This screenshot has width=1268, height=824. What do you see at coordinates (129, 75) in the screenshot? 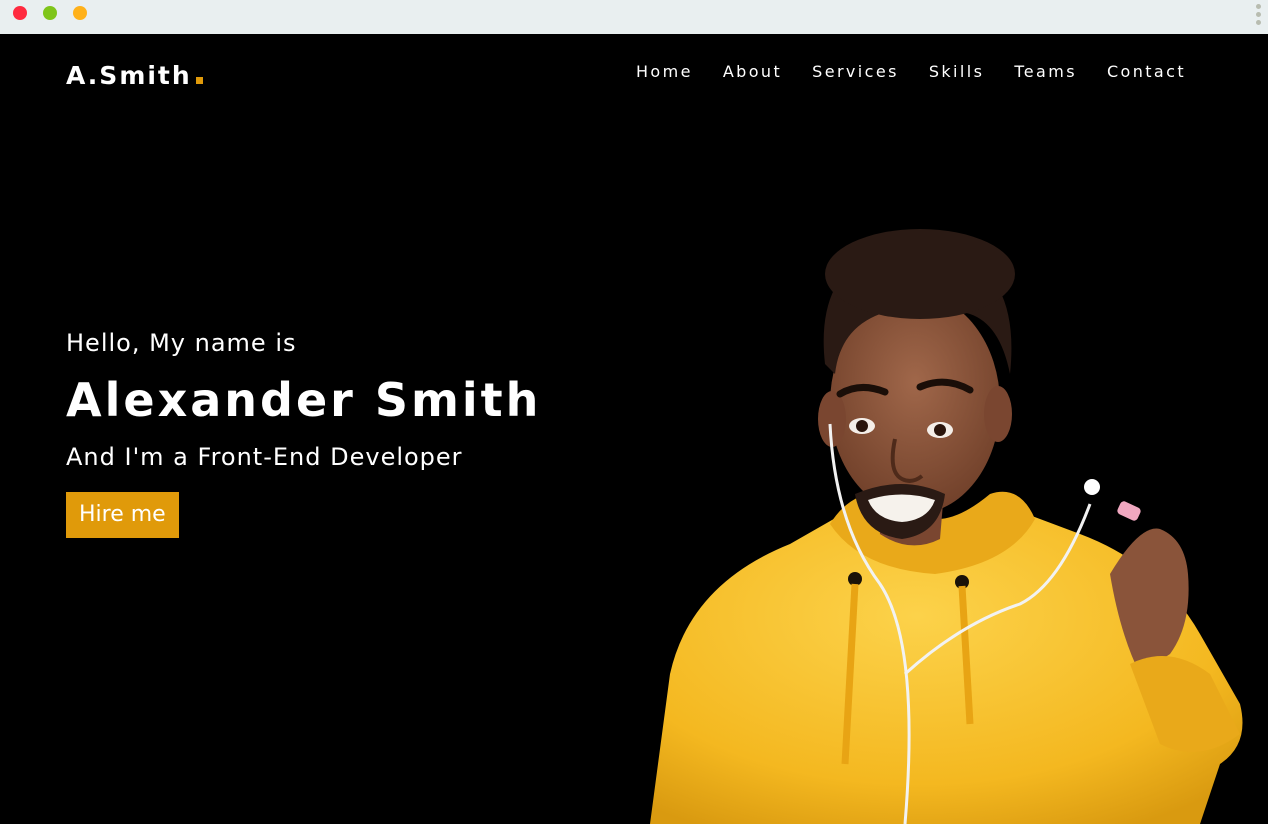
I see `brand-logo-text: A.Smith` at bounding box center [129, 75].